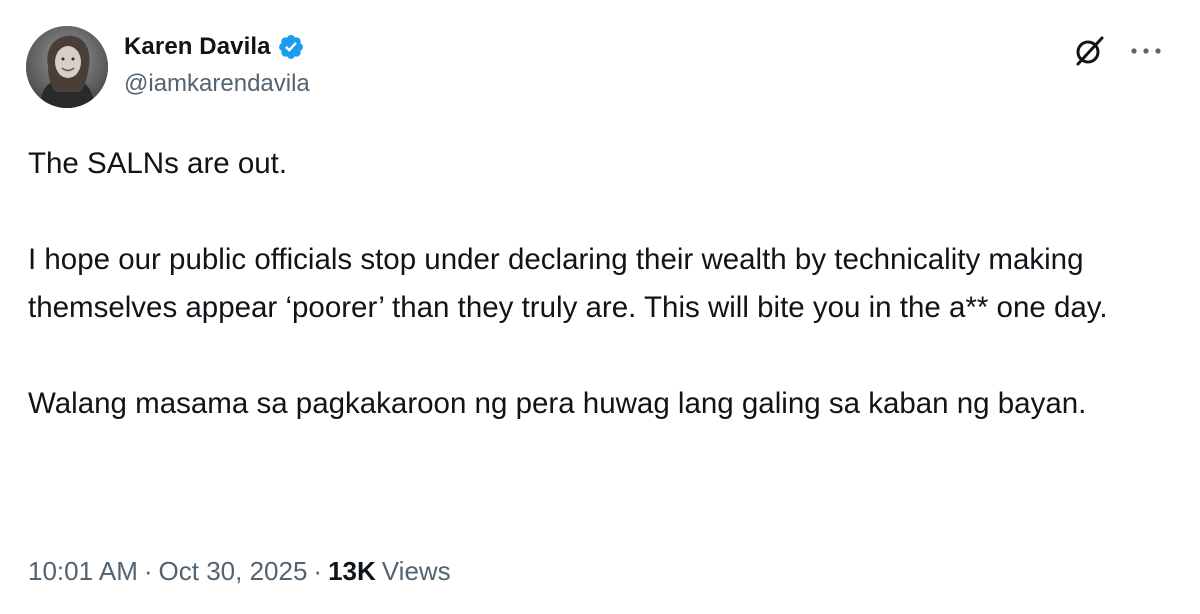 This screenshot has width=1200, height=614. I want to click on author-info: Karen Davila @iamkarendavila, so click(217, 64).